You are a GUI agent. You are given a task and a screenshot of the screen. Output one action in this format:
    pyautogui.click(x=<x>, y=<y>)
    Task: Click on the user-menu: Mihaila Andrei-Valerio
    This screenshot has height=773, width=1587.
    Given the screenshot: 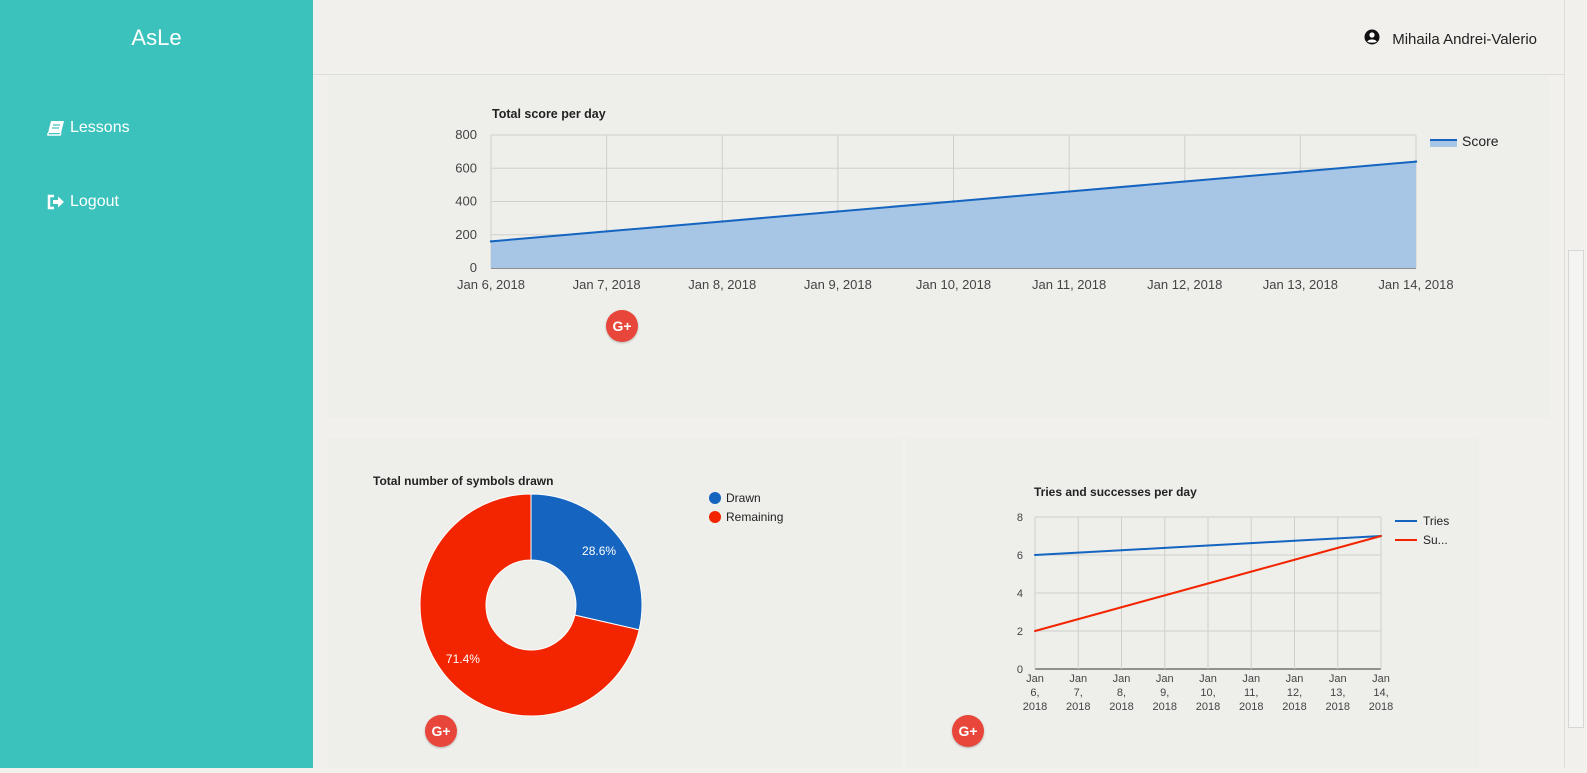 What is the action you would take?
    pyautogui.click(x=1450, y=39)
    